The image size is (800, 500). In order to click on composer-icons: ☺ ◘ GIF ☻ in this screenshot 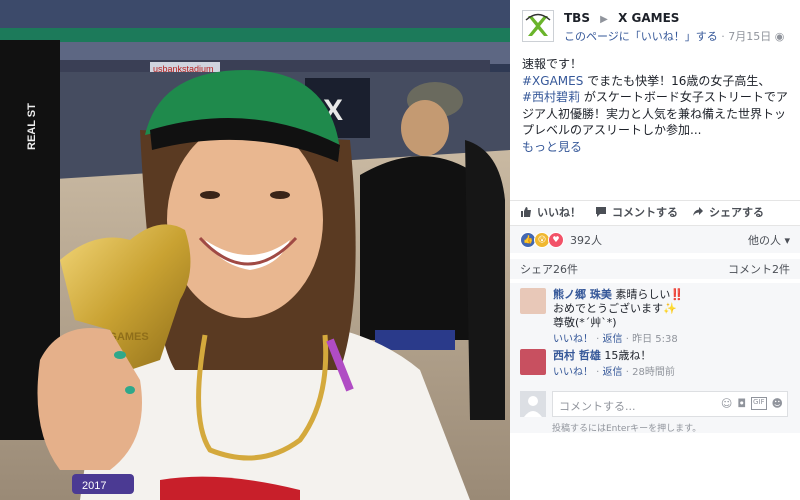, I will do `click(752, 403)`.